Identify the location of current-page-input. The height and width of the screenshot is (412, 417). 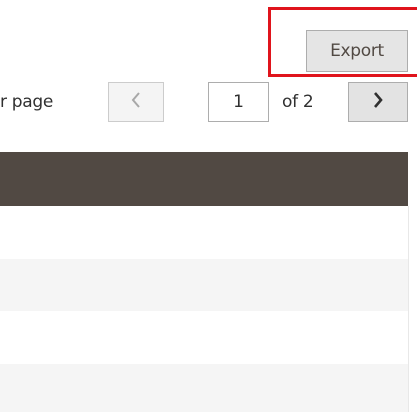
(238, 102).